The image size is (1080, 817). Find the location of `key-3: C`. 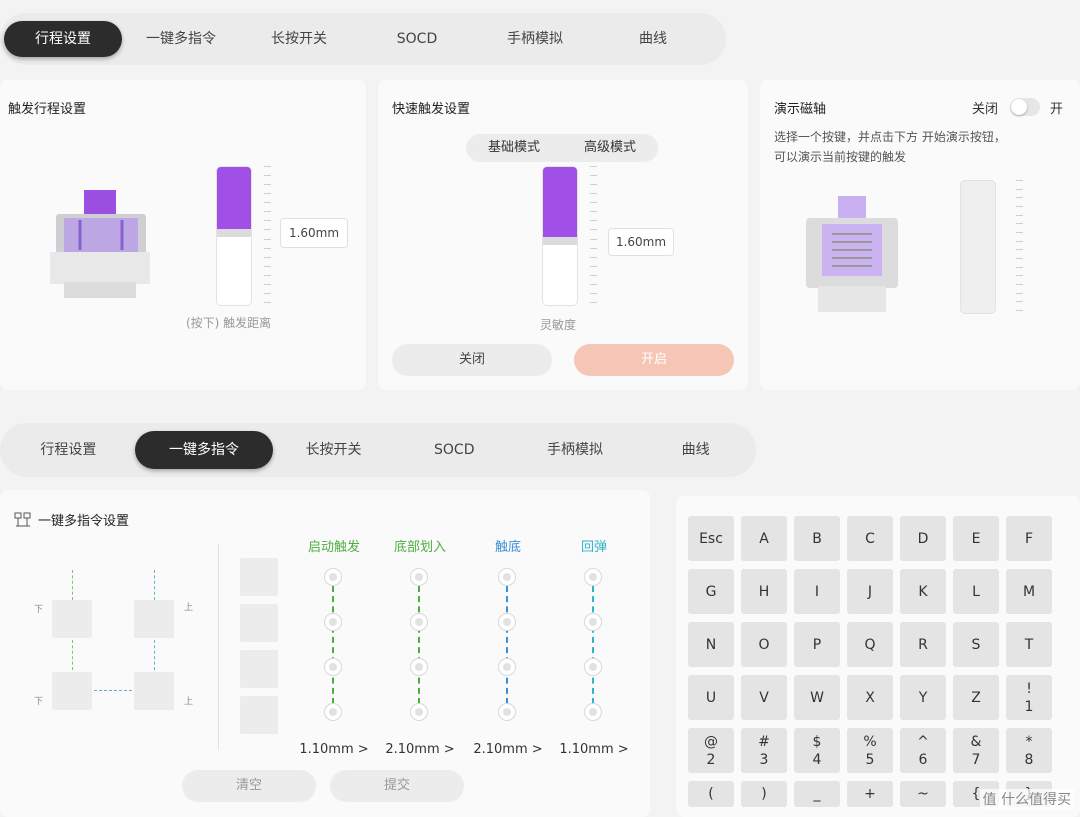

key-3: C is located at coordinates (870, 538).